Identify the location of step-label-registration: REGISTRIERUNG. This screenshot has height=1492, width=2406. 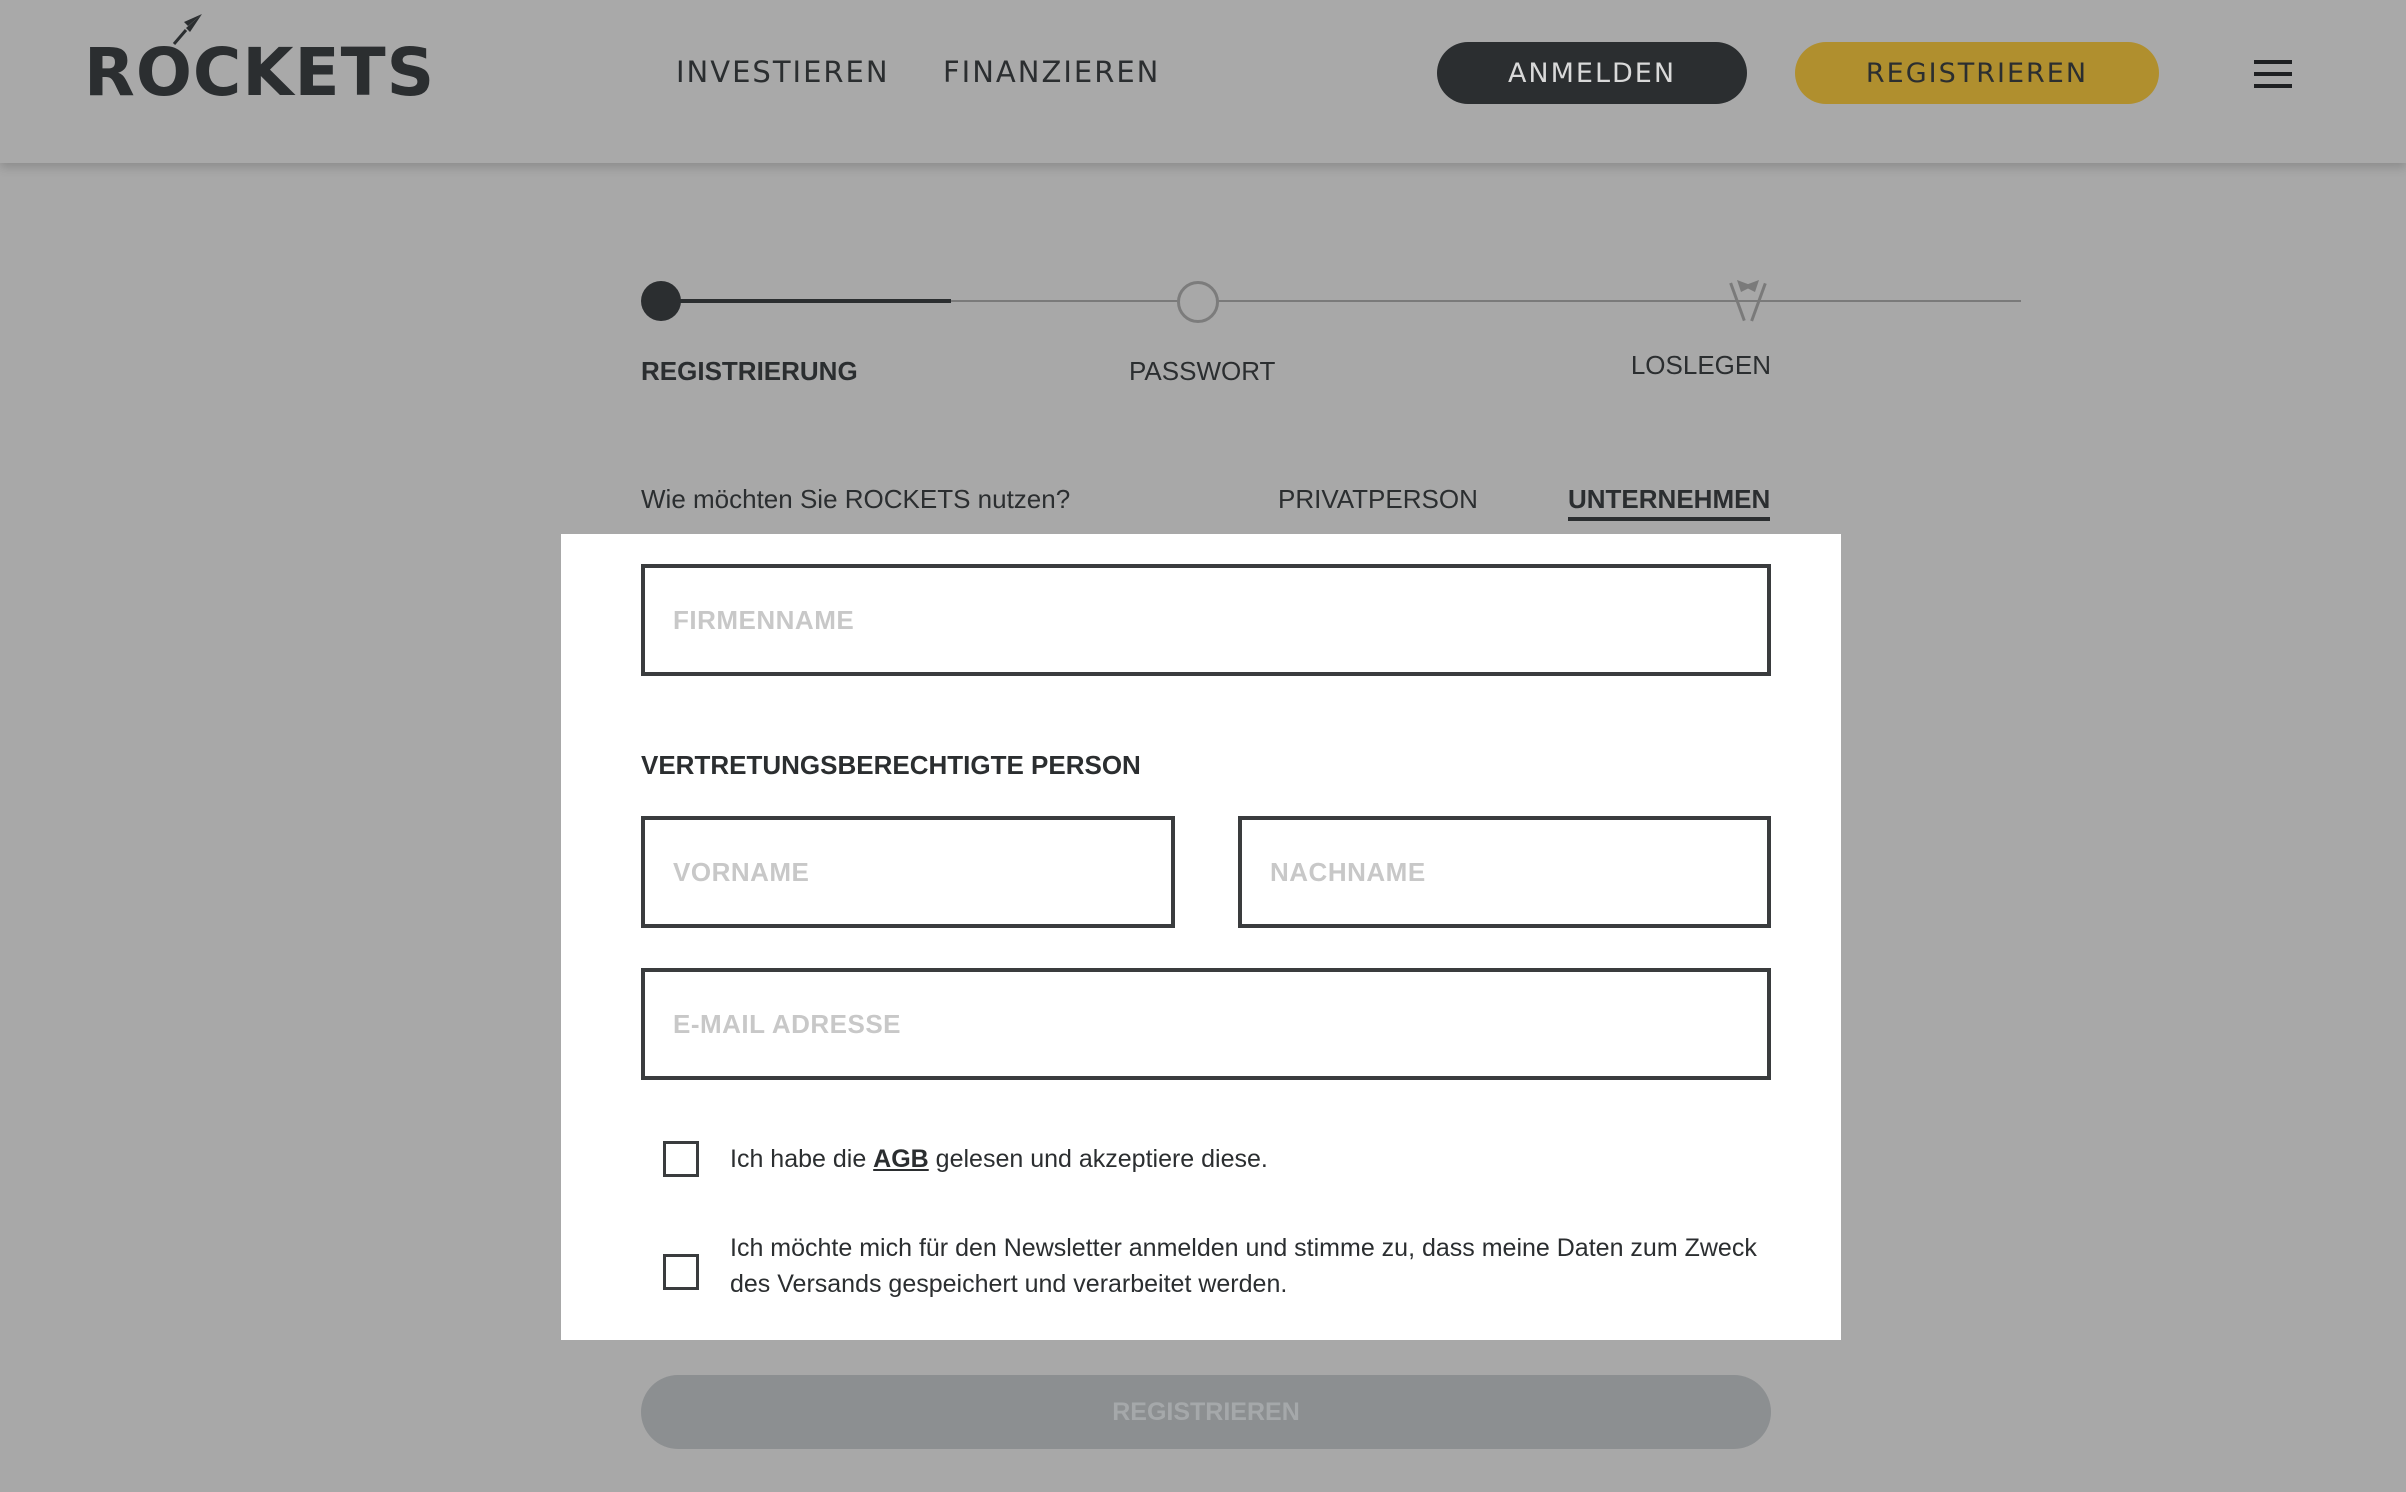
(749, 371).